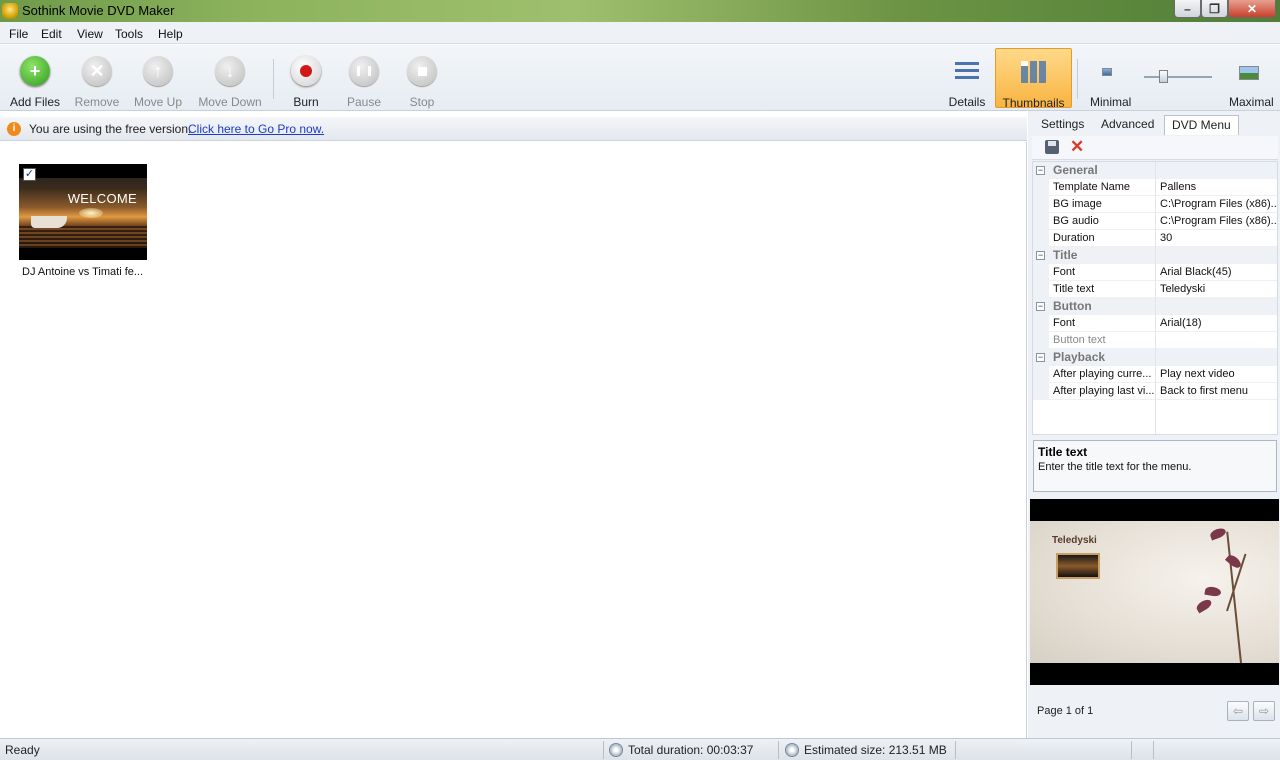  I want to click on grid-column-separator, so click(1155, 298).